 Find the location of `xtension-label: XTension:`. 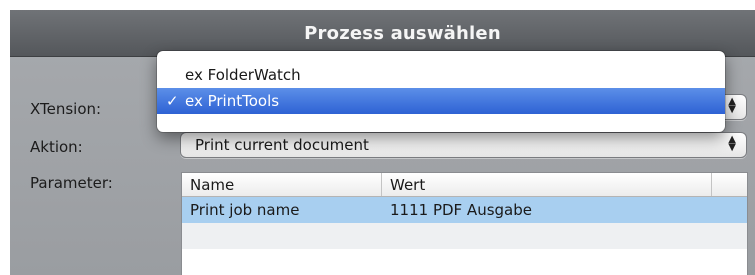

xtension-label: XTension: is located at coordinates (66, 109).